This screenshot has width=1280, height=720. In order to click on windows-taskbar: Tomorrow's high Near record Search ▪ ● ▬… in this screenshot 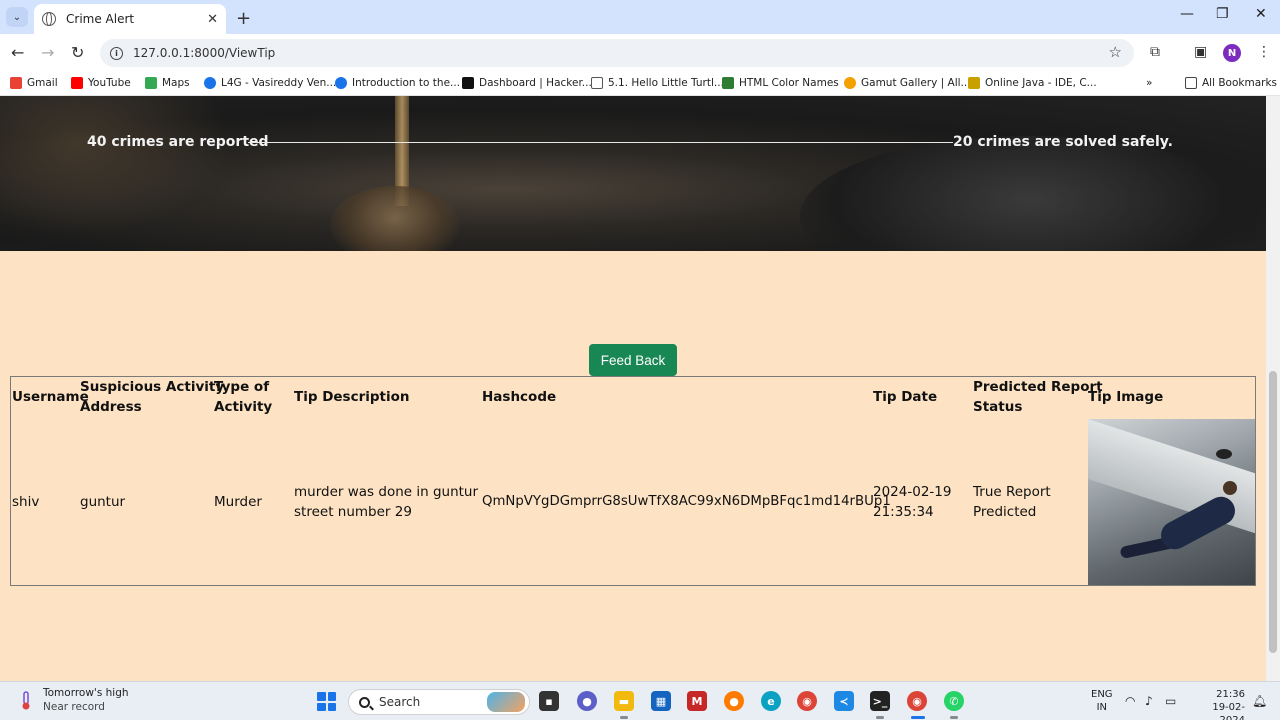, I will do `click(640, 700)`.